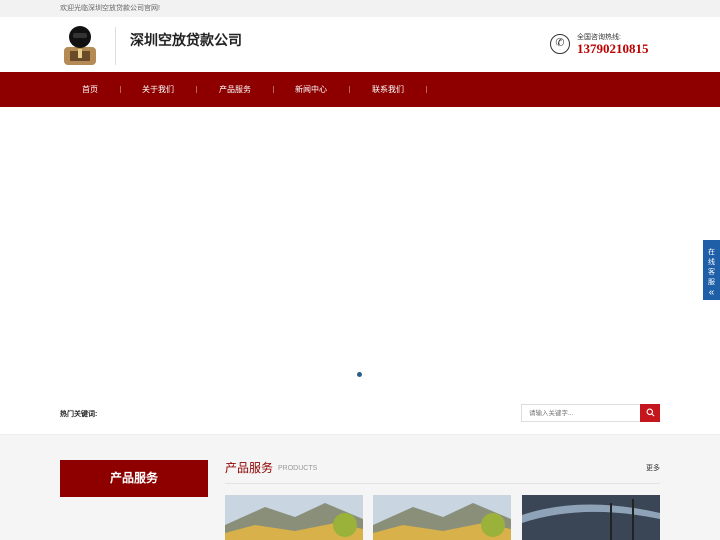 This screenshot has width=720, height=540. I want to click on nav-item-products: 产品服务, so click(235, 89).